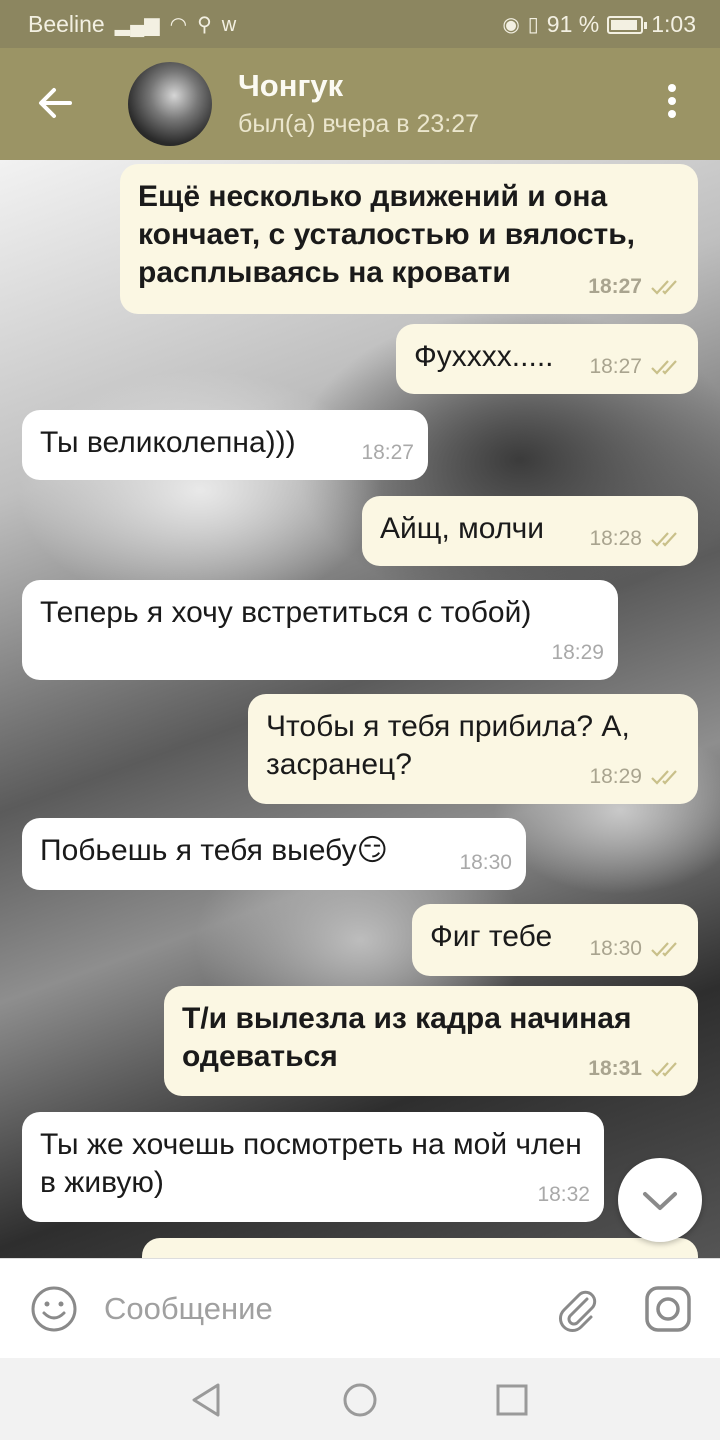  I want to click on message-input, so click(314, 1309).